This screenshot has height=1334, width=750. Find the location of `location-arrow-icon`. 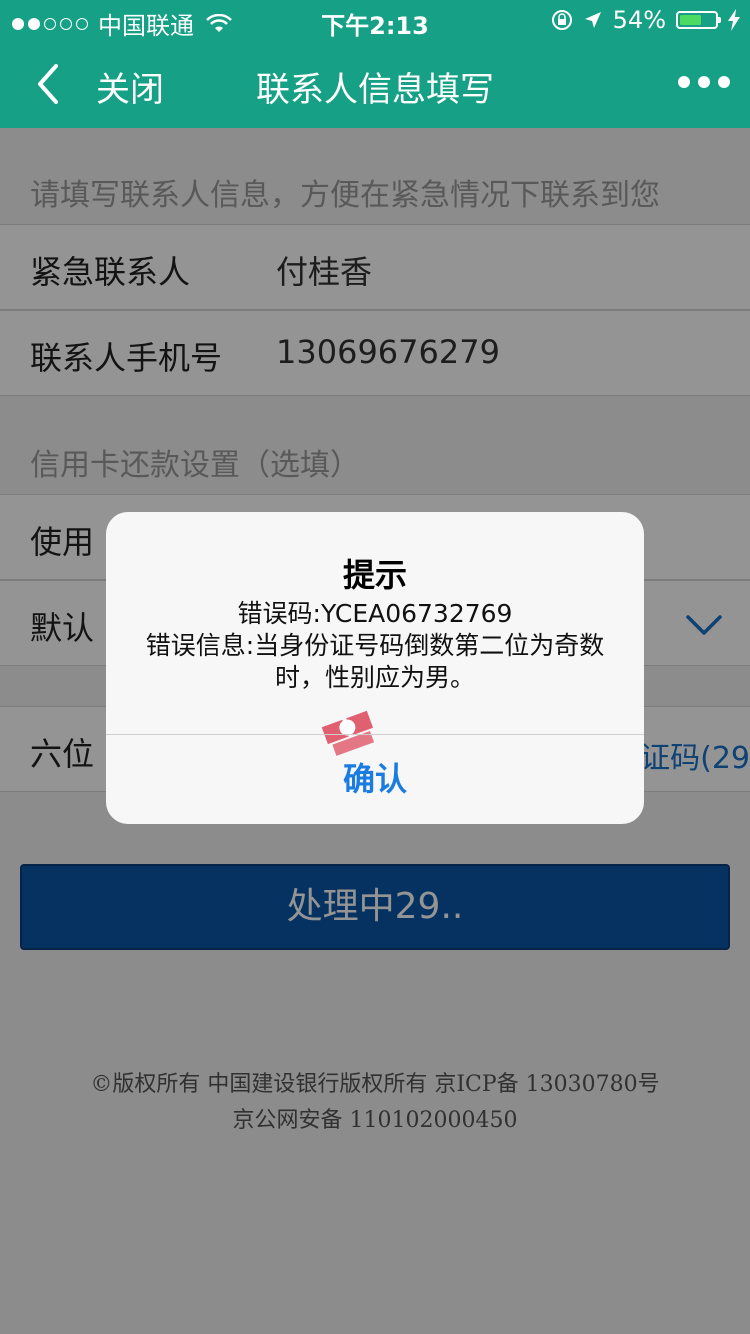

location-arrow-icon is located at coordinates (592, 20).